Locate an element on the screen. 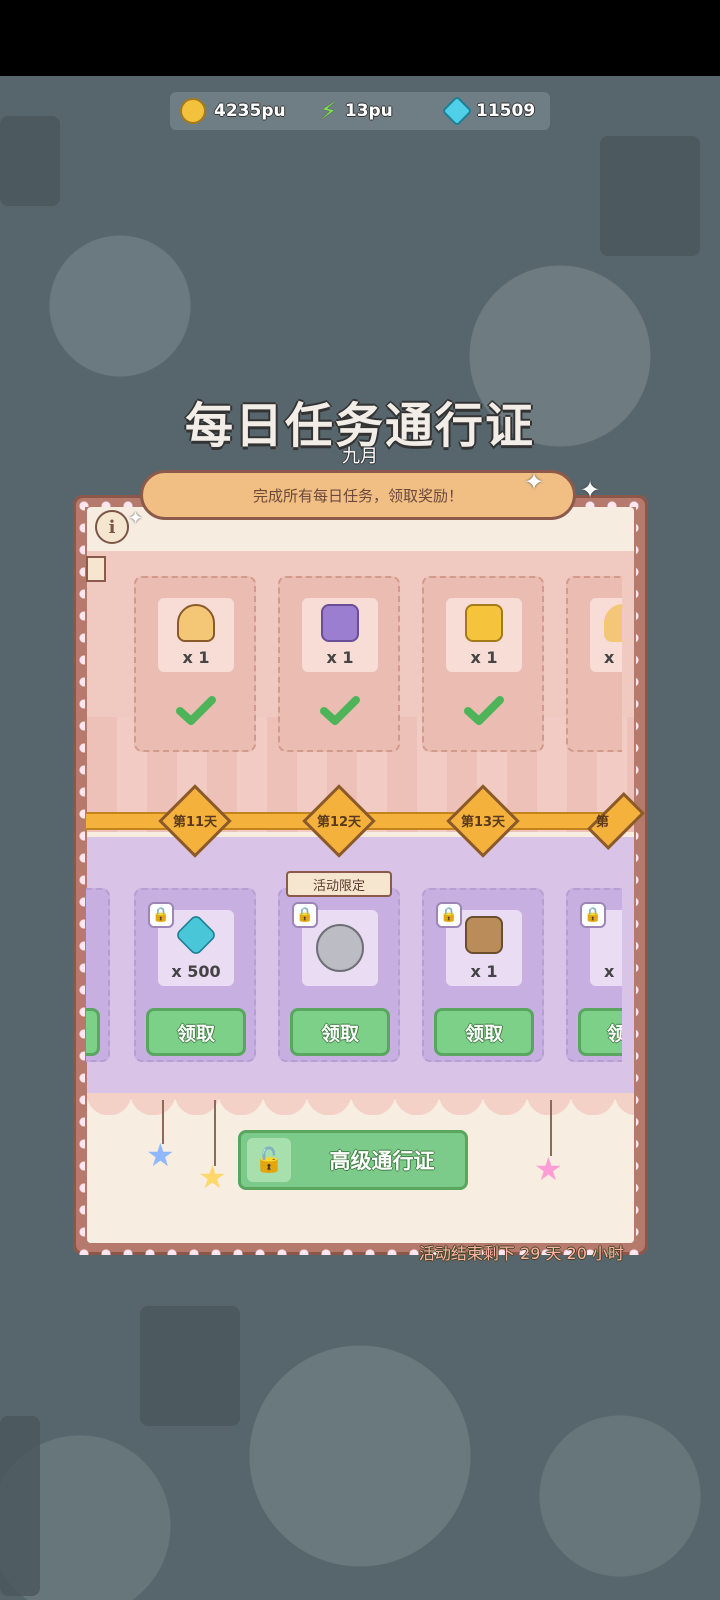 The width and height of the screenshot is (720, 1600). event-countdown: 活动结束剩下 29 天 20 小时 is located at coordinates (521, 1253).